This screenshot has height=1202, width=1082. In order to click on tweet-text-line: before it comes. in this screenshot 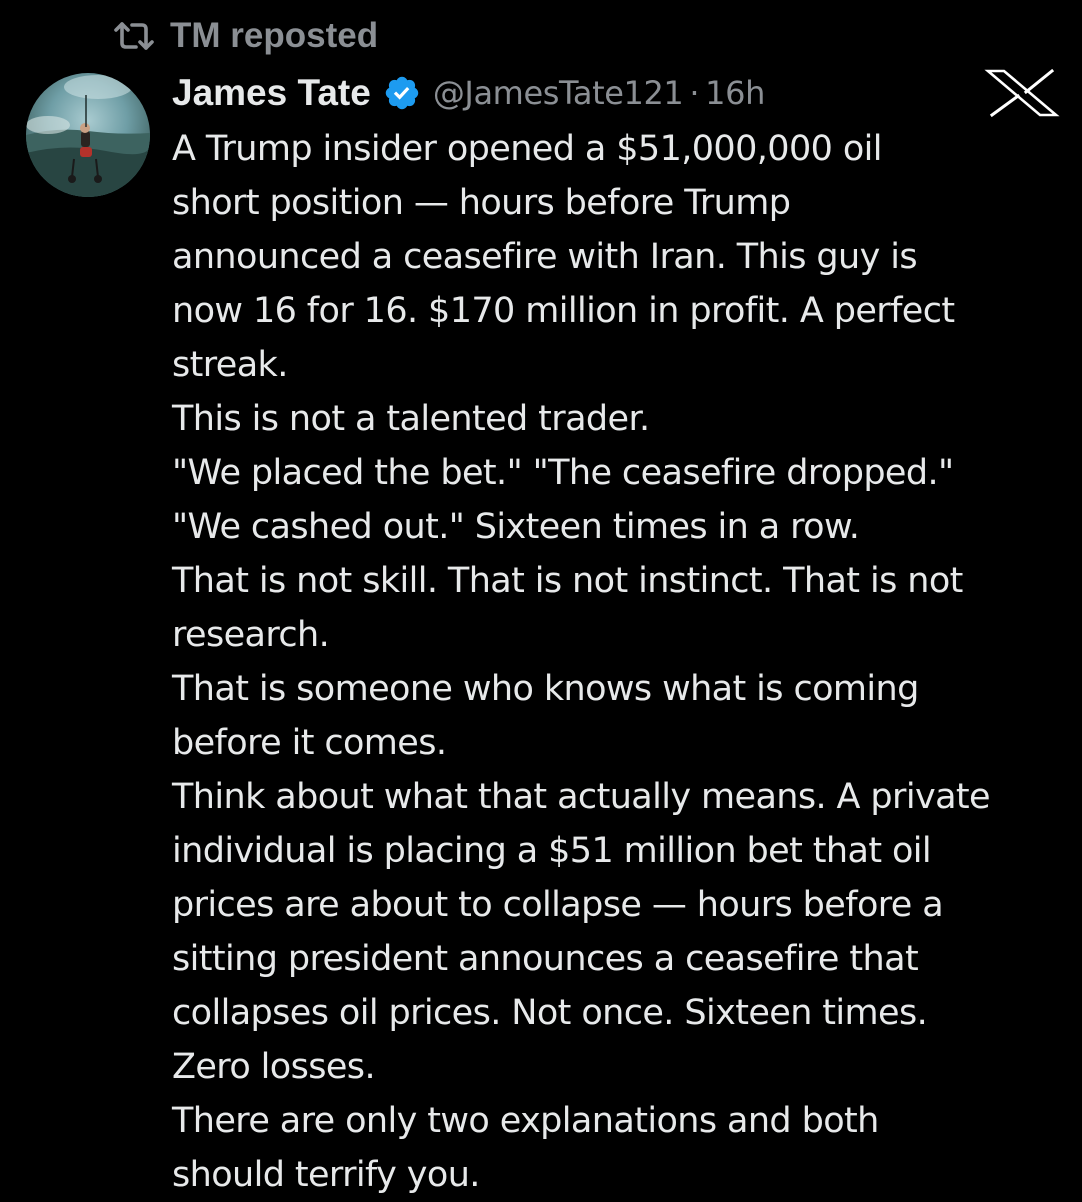, I will do `click(309, 743)`.